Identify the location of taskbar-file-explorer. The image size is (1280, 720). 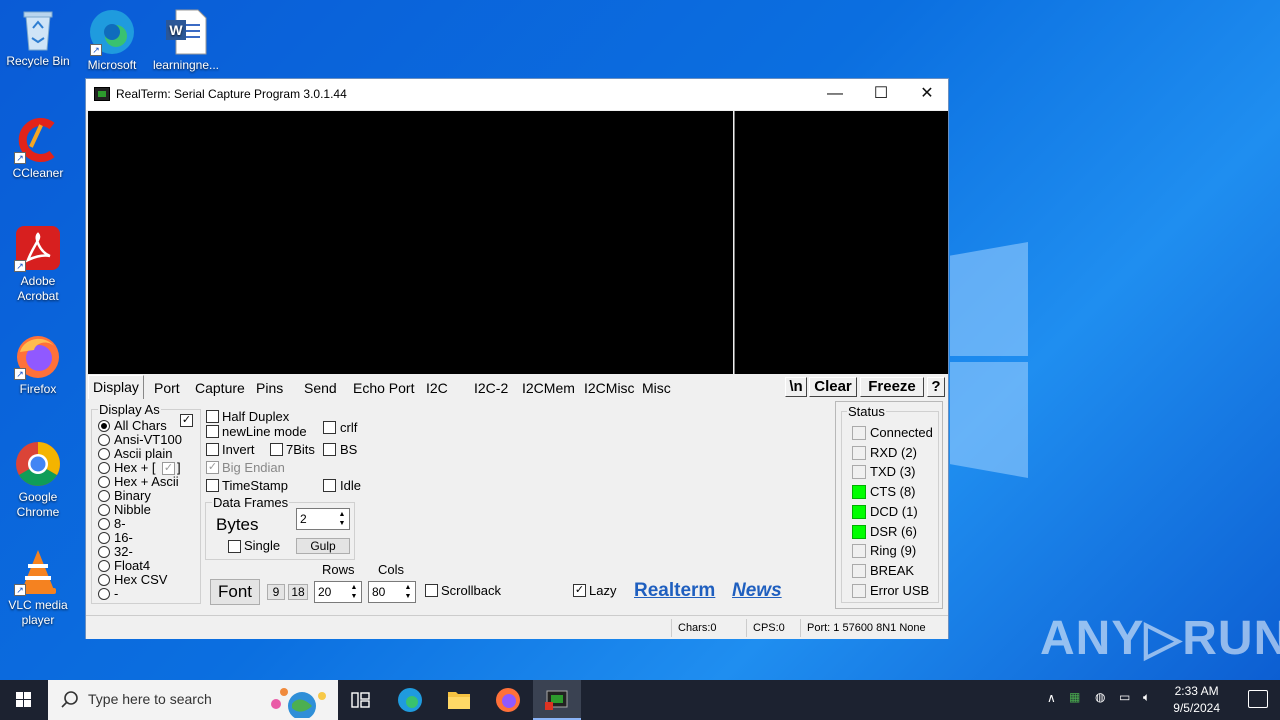
(459, 700).